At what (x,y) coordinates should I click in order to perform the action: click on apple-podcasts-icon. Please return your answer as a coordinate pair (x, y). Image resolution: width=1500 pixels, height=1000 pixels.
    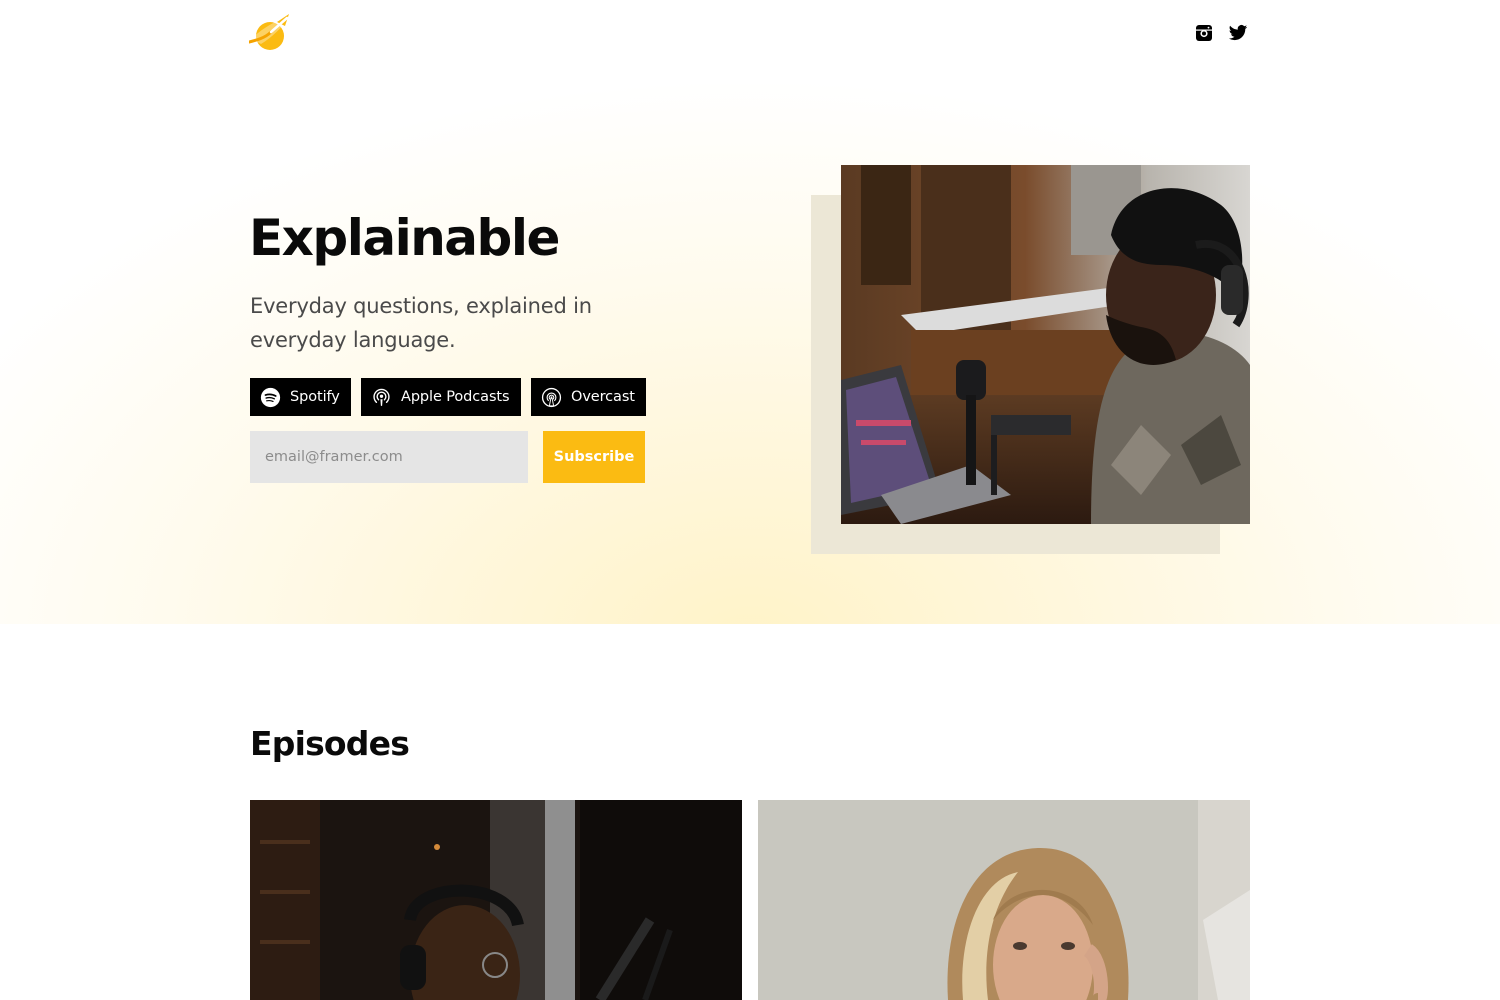
    Looking at the image, I should click on (381, 397).